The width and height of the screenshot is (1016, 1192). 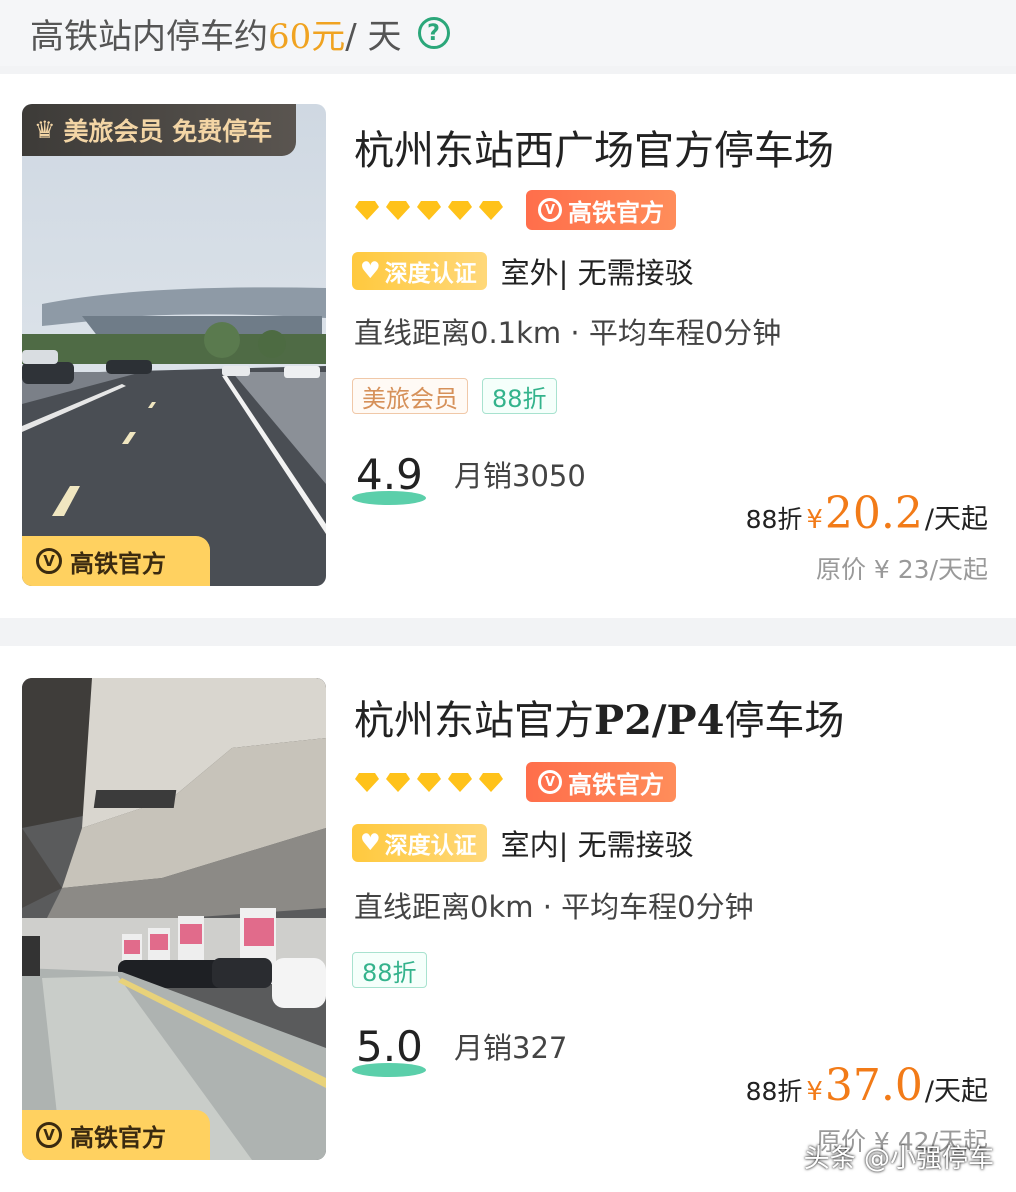 What do you see at coordinates (433, 33) in the screenshot?
I see `help-icon: ?` at bounding box center [433, 33].